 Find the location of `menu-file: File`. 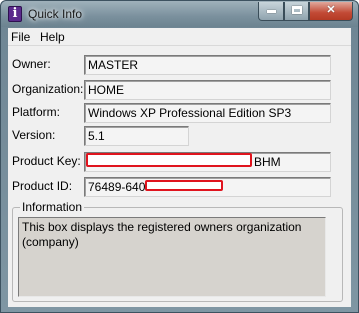

menu-file: File is located at coordinates (20, 37).